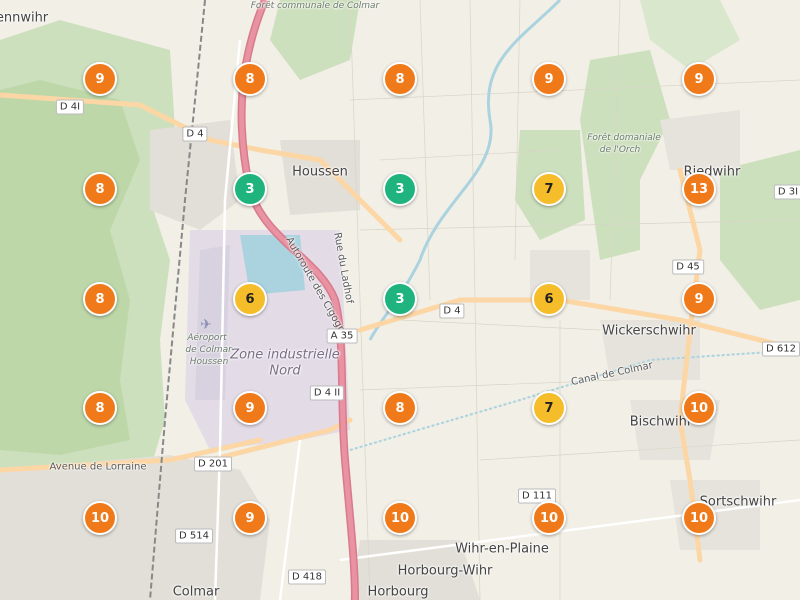 The height and width of the screenshot is (600, 800). What do you see at coordinates (315, 6) in the screenshot?
I see `place-label: Forêt communale de Colmar` at bounding box center [315, 6].